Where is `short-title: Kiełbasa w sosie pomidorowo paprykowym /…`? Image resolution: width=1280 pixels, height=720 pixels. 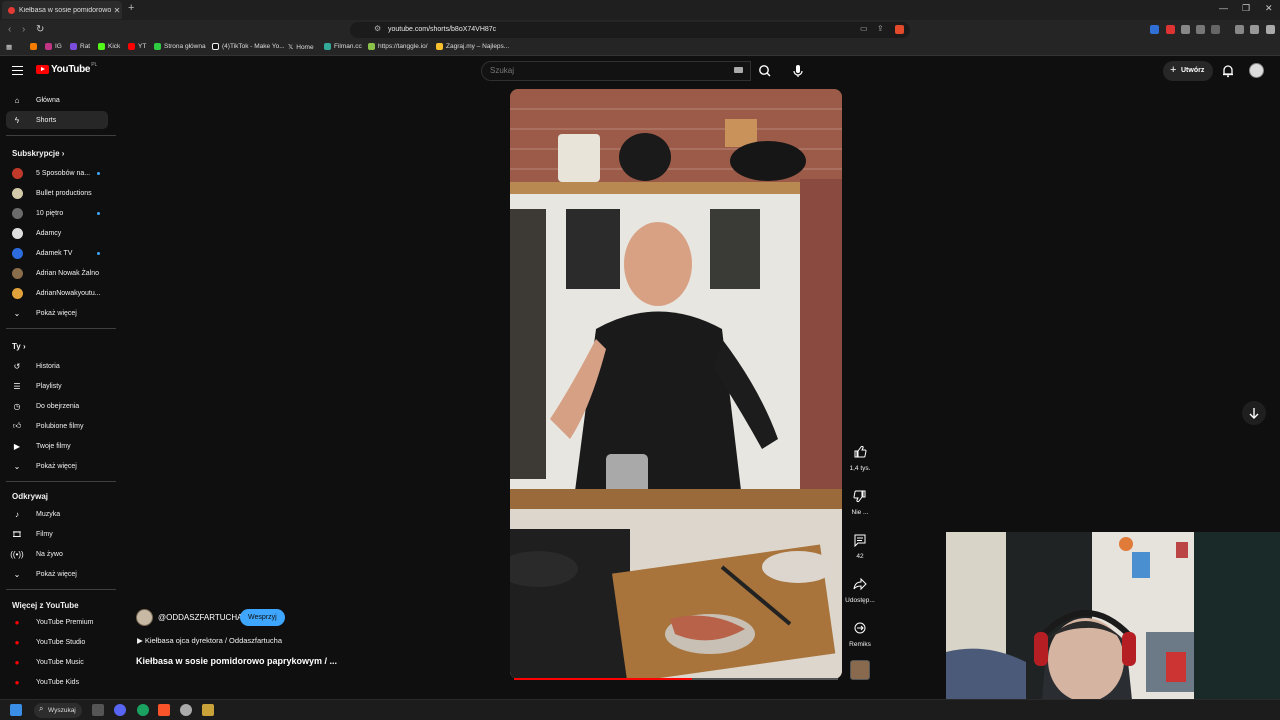
short-title: Kiełbasa w sosie pomidorowo paprykowym /… is located at coordinates (236, 661).